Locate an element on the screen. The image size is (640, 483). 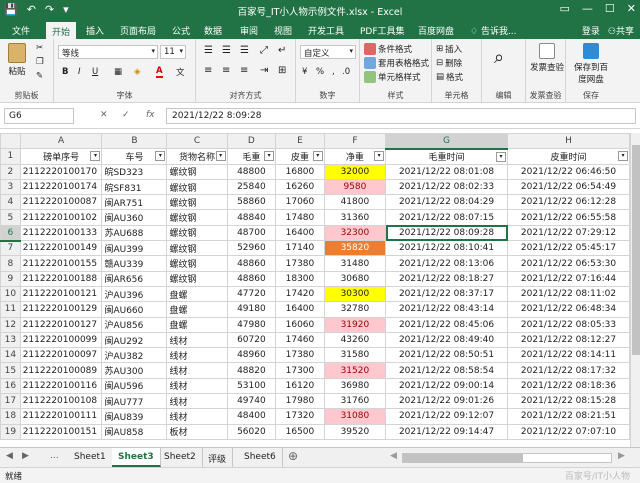
column-header-e: E is located at coordinates (300, 141).